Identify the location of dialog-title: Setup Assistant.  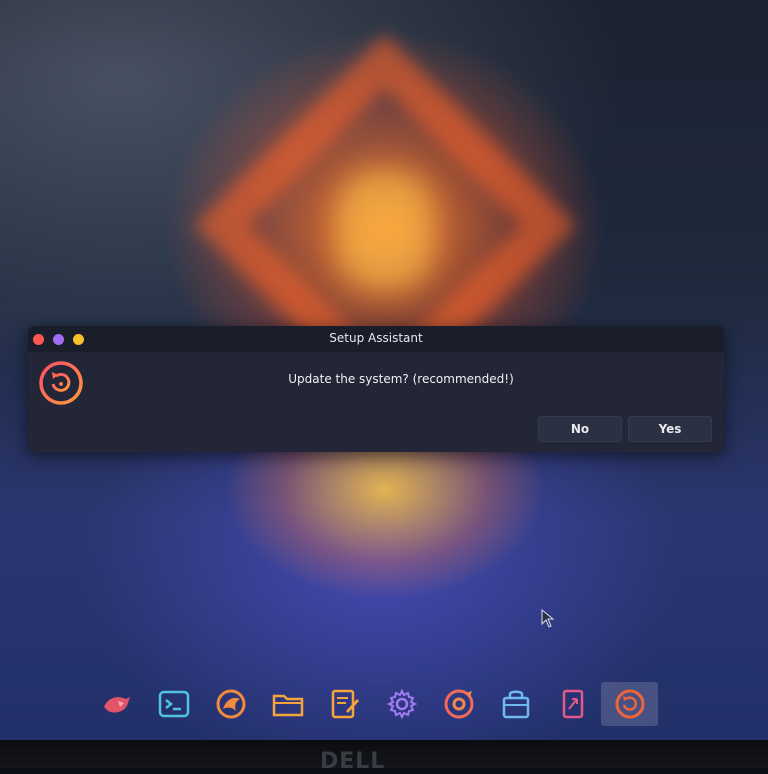
(376, 338).